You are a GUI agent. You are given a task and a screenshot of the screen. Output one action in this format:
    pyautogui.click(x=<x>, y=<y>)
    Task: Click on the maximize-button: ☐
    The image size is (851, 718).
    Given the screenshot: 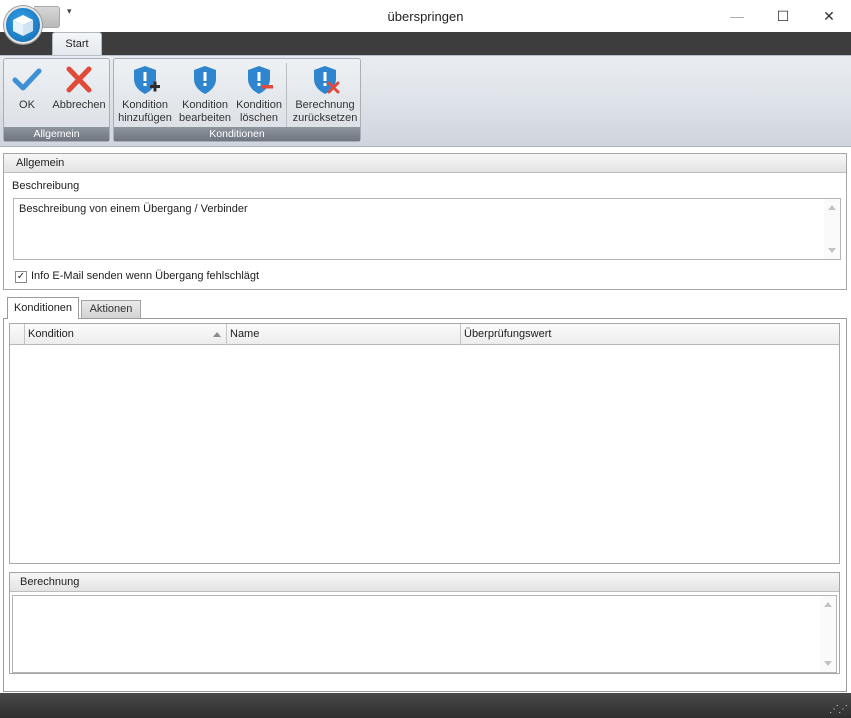 What is the action you would take?
    pyautogui.click(x=783, y=16)
    